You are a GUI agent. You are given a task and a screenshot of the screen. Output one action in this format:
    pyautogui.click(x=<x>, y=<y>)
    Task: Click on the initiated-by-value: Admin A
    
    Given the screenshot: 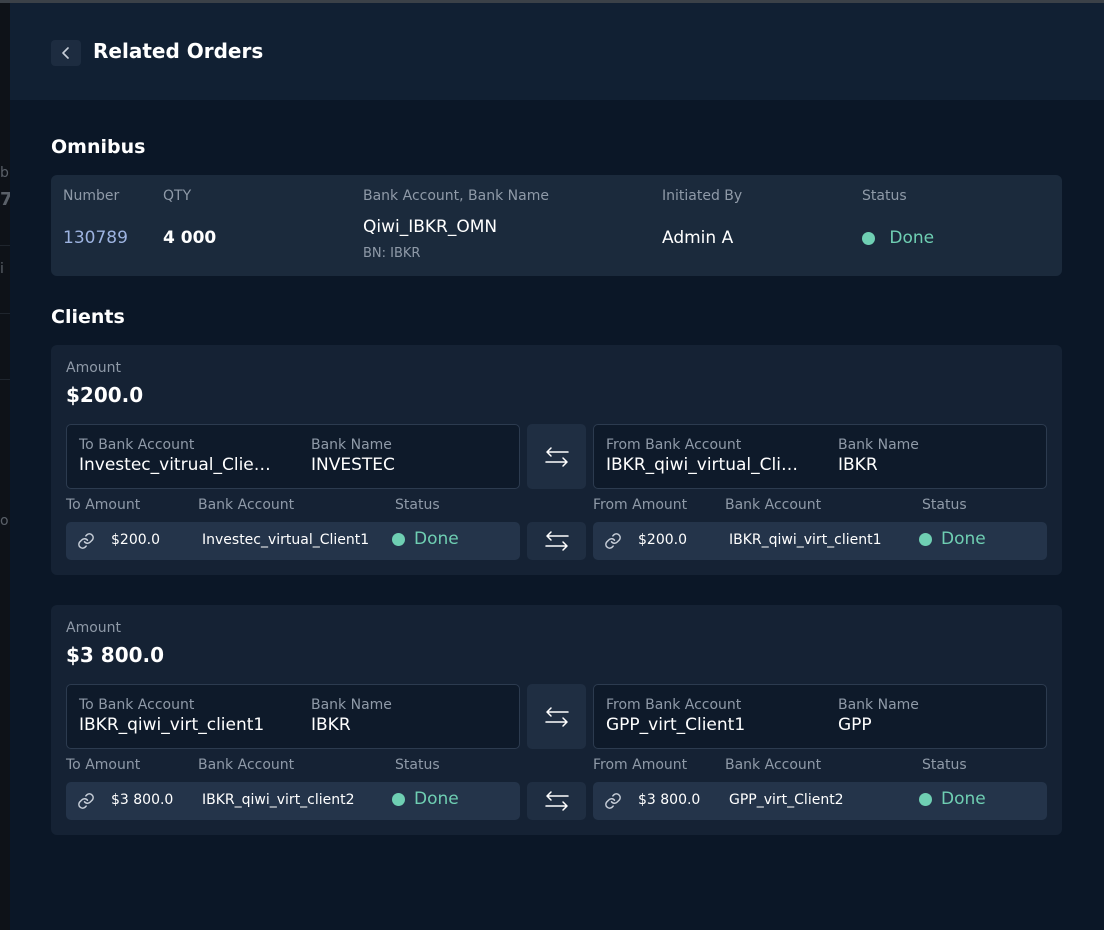 What is the action you would take?
    pyautogui.click(x=698, y=238)
    